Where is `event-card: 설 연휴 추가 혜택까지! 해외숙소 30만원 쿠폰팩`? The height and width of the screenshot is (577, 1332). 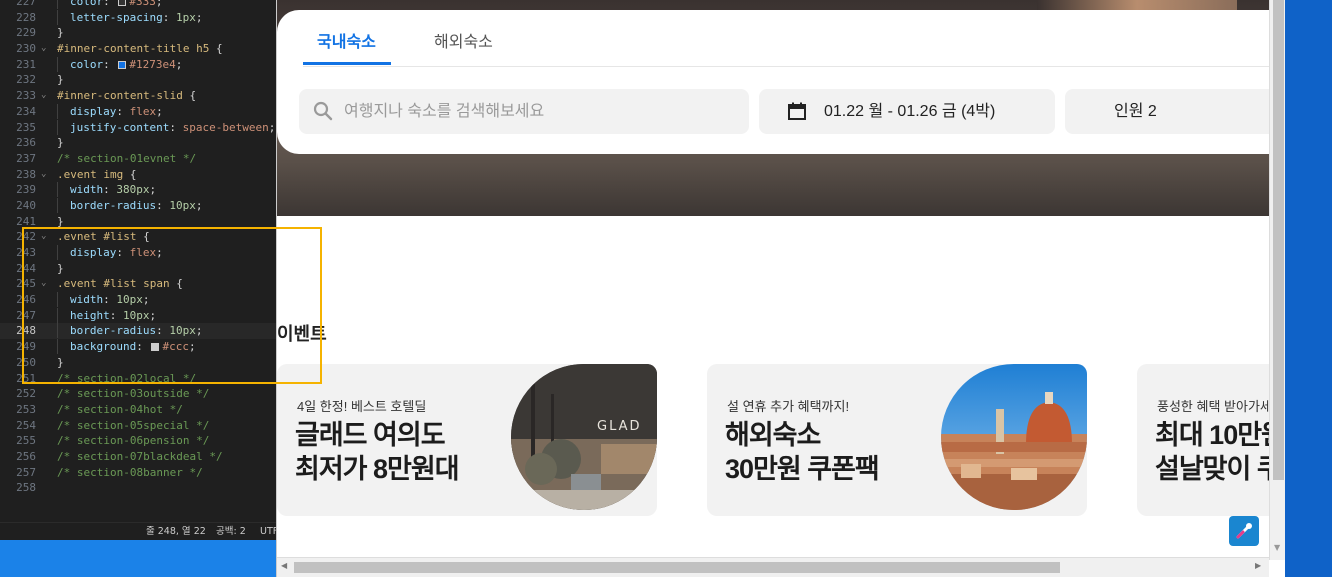 event-card: 설 연휴 추가 혜택까지! 해외숙소 30만원 쿠폰팩 is located at coordinates (897, 440).